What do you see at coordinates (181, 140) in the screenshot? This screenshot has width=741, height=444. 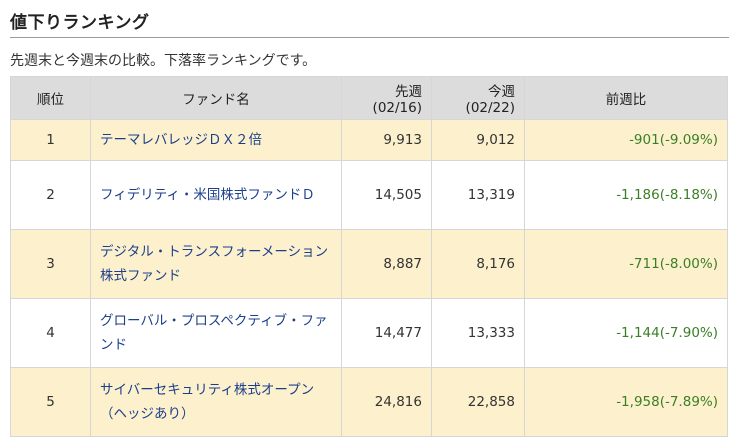 I see `fund-link: テーマレバレッジＤＸ２倍` at bounding box center [181, 140].